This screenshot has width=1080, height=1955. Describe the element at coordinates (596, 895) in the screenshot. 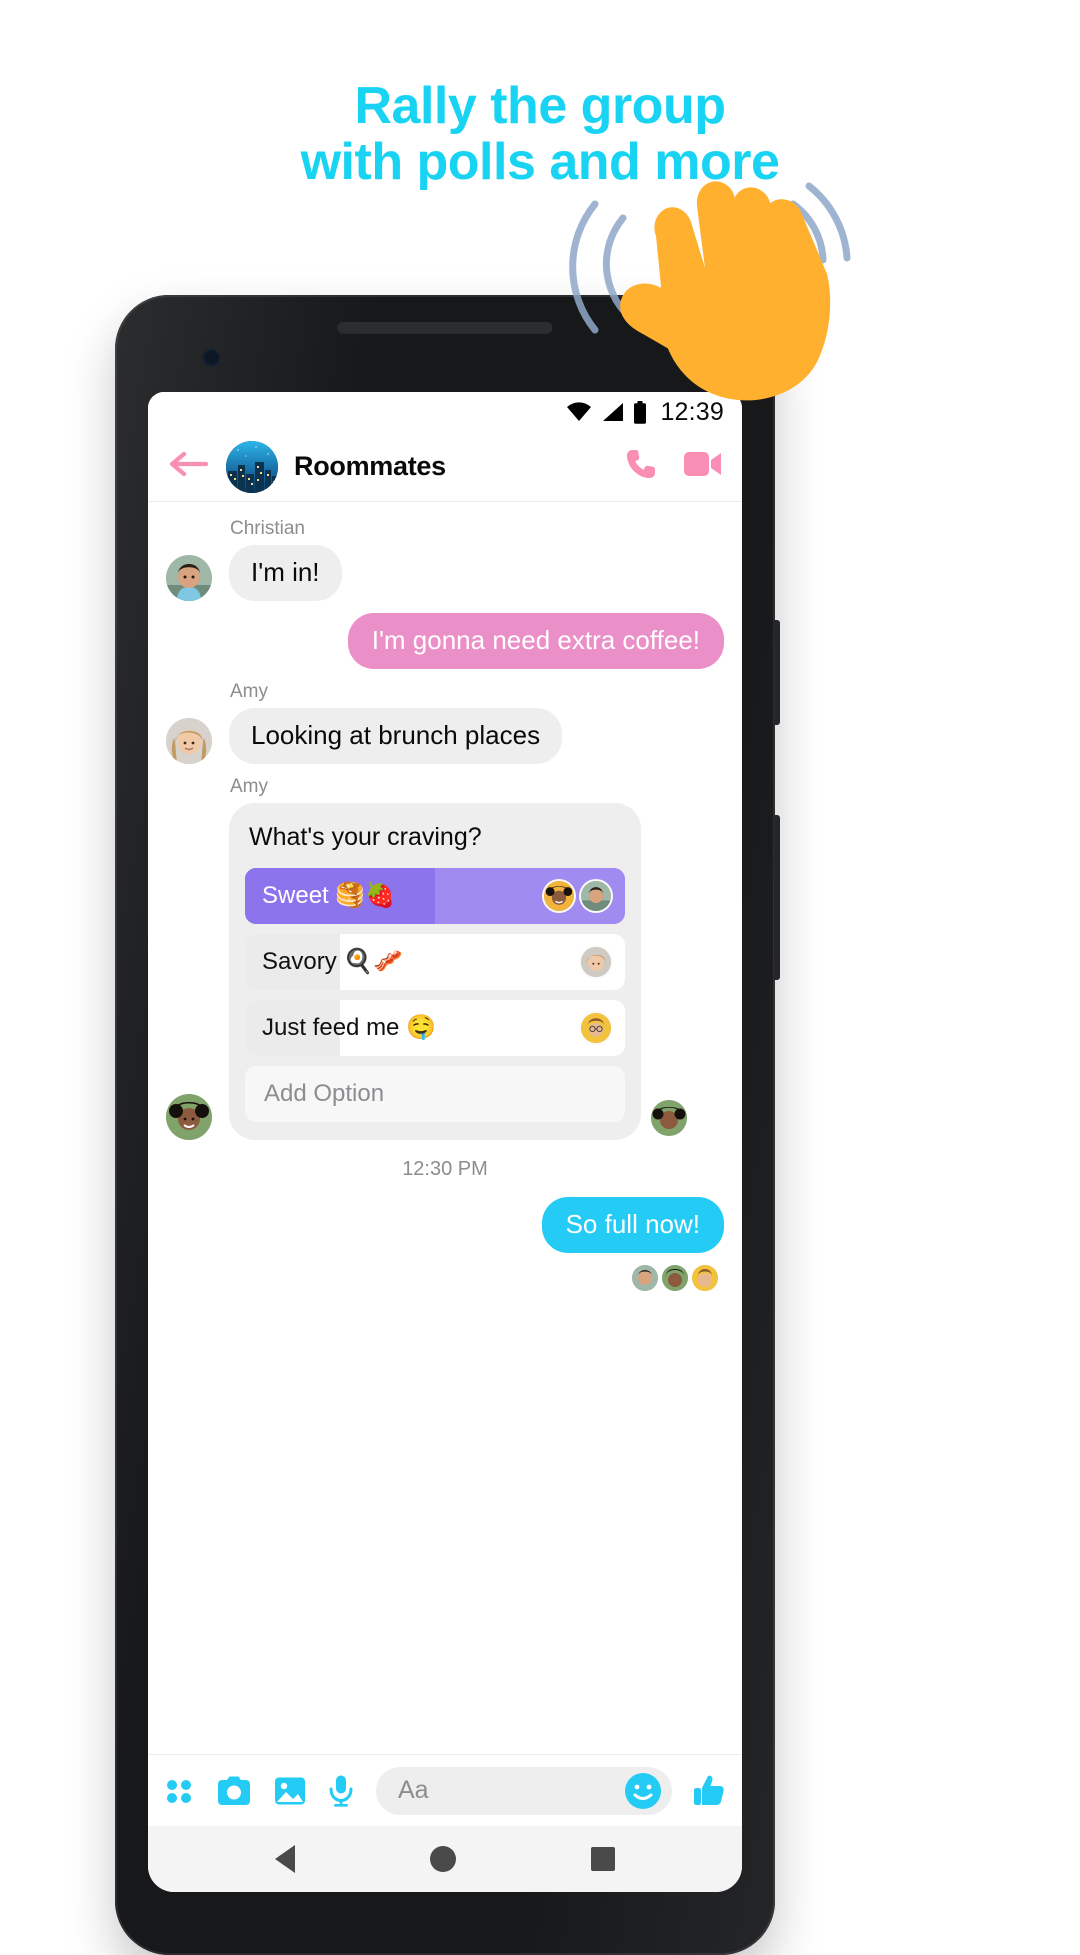

I see `voter-chris` at that location.